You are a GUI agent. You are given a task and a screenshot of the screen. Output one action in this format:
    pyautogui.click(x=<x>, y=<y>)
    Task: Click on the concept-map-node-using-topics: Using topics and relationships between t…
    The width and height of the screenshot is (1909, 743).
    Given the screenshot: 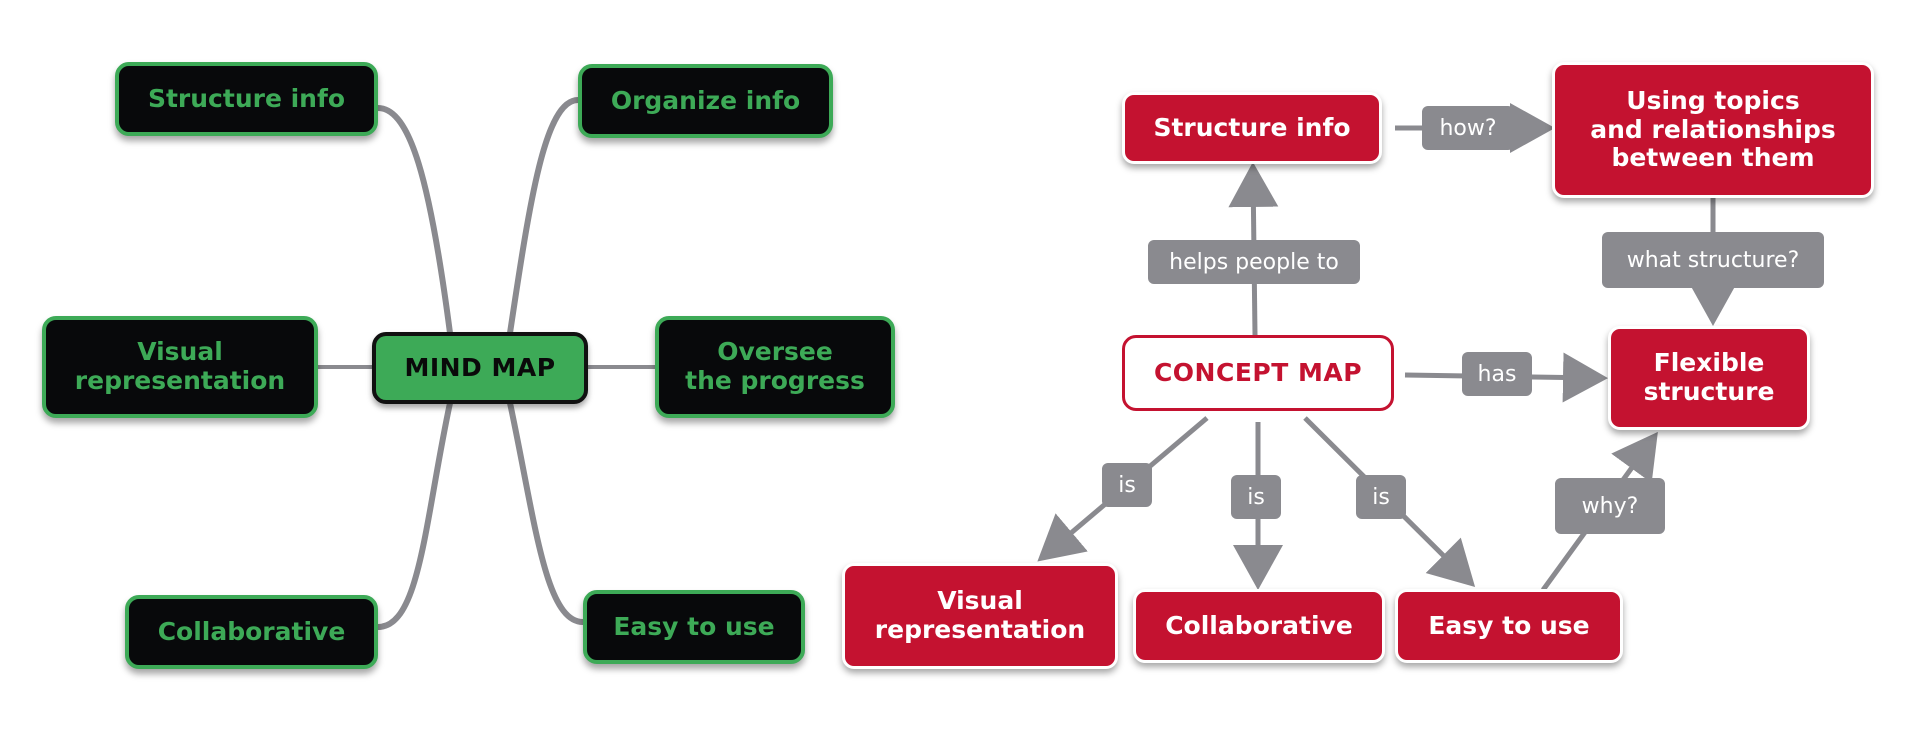 What is the action you would take?
    pyautogui.click(x=1713, y=130)
    